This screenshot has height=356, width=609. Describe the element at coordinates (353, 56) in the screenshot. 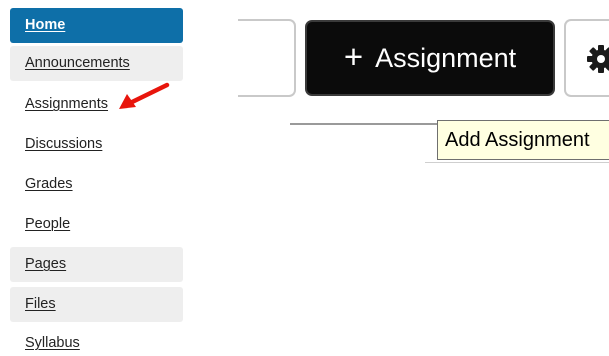

I see `plus-icon: +` at that location.